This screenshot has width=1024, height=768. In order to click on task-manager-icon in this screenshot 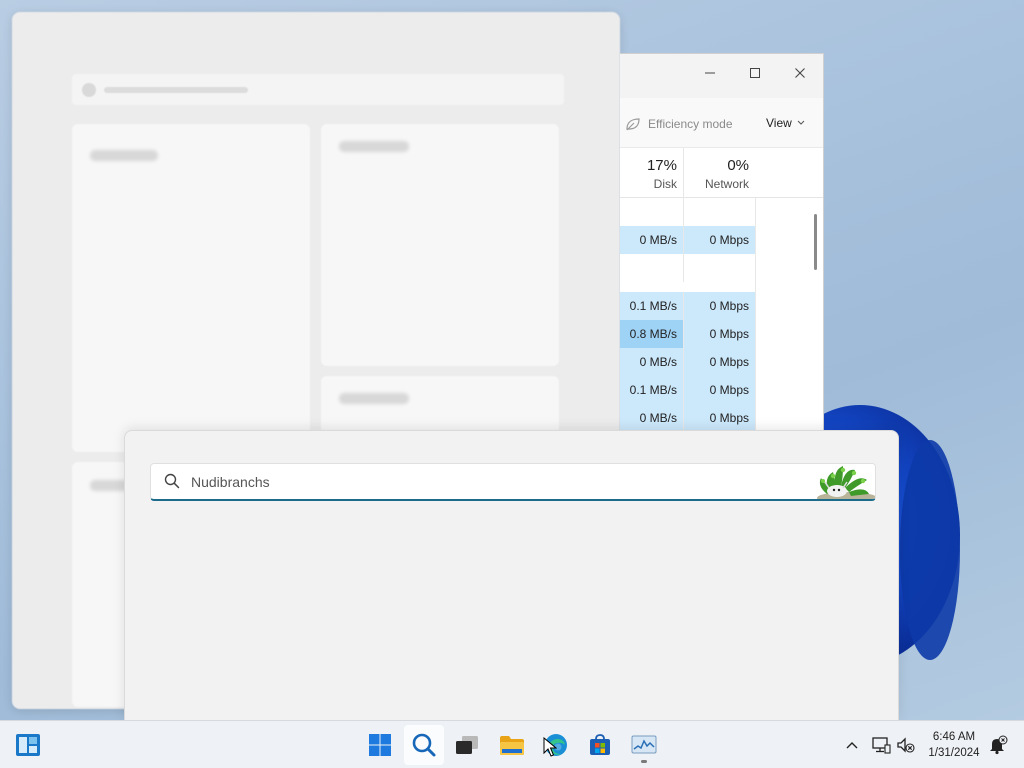, I will do `click(644, 744)`.